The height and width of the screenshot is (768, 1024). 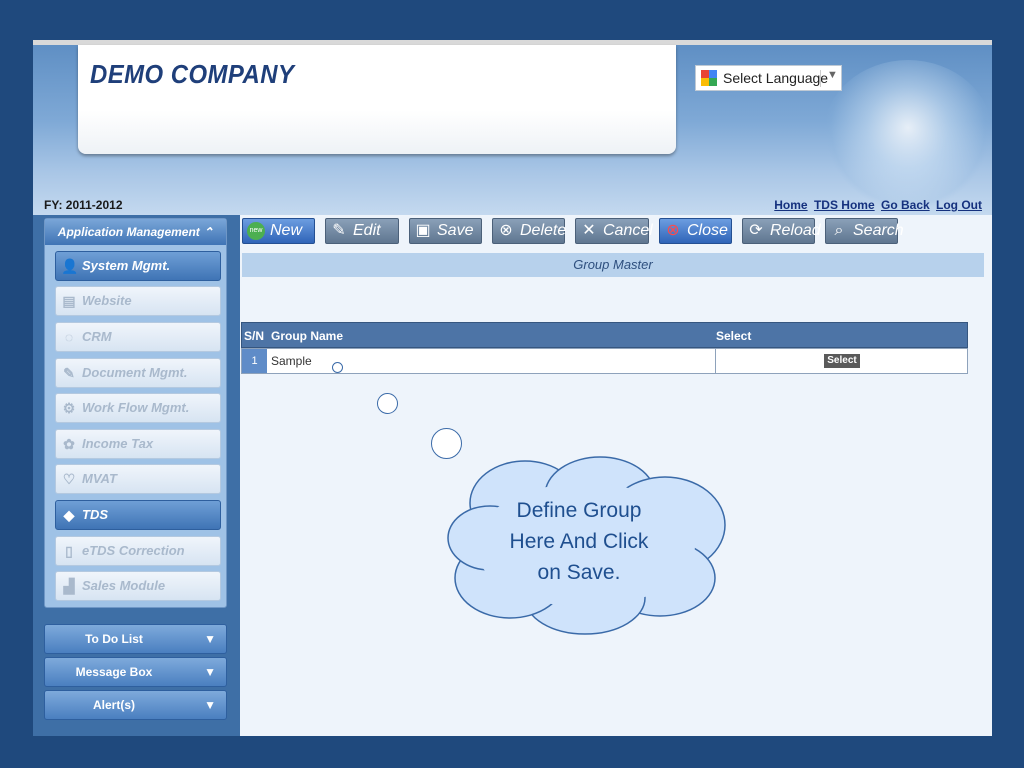 I want to click on sidebar-item-system-mgmt: 👤 System Mgmt., so click(x=138, y=266).